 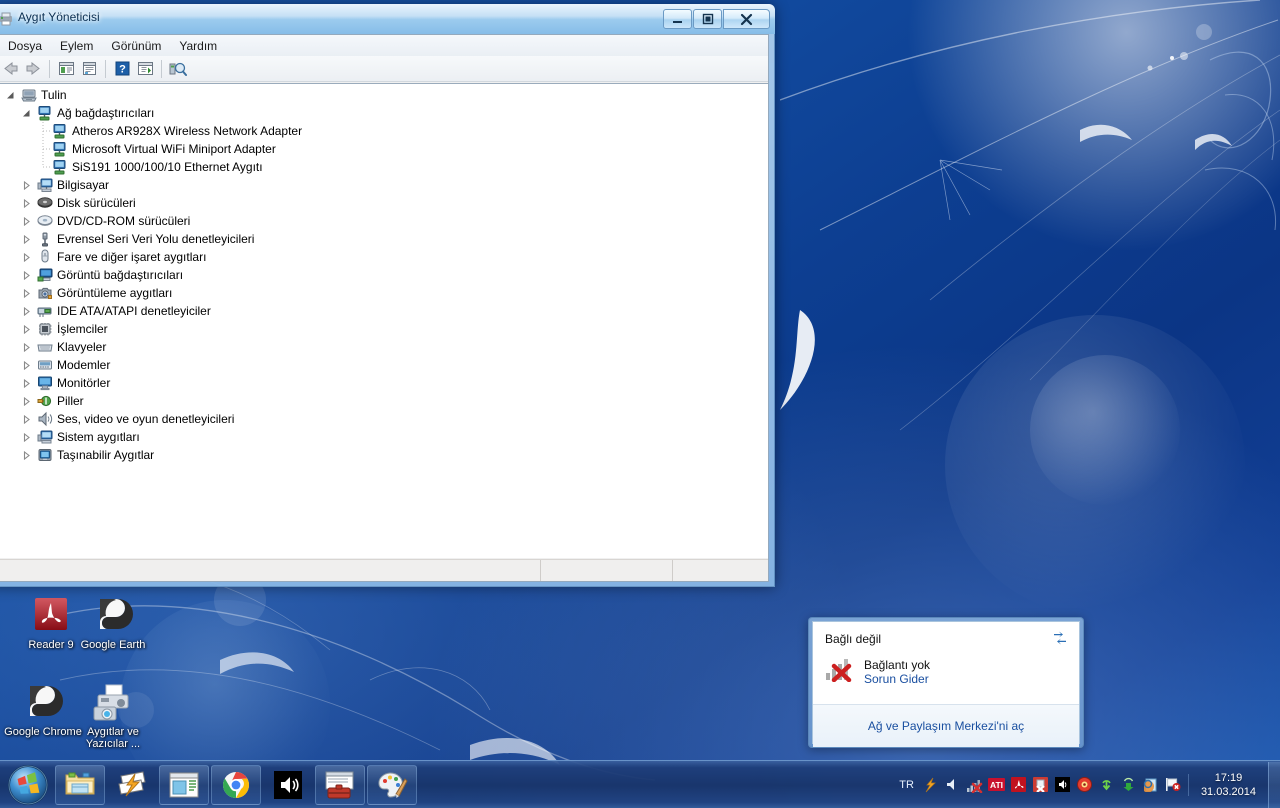 What do you see at coordinates (975, 785) in the screenshot?
I see `network-error-icon` at bounding box center [975, 785].